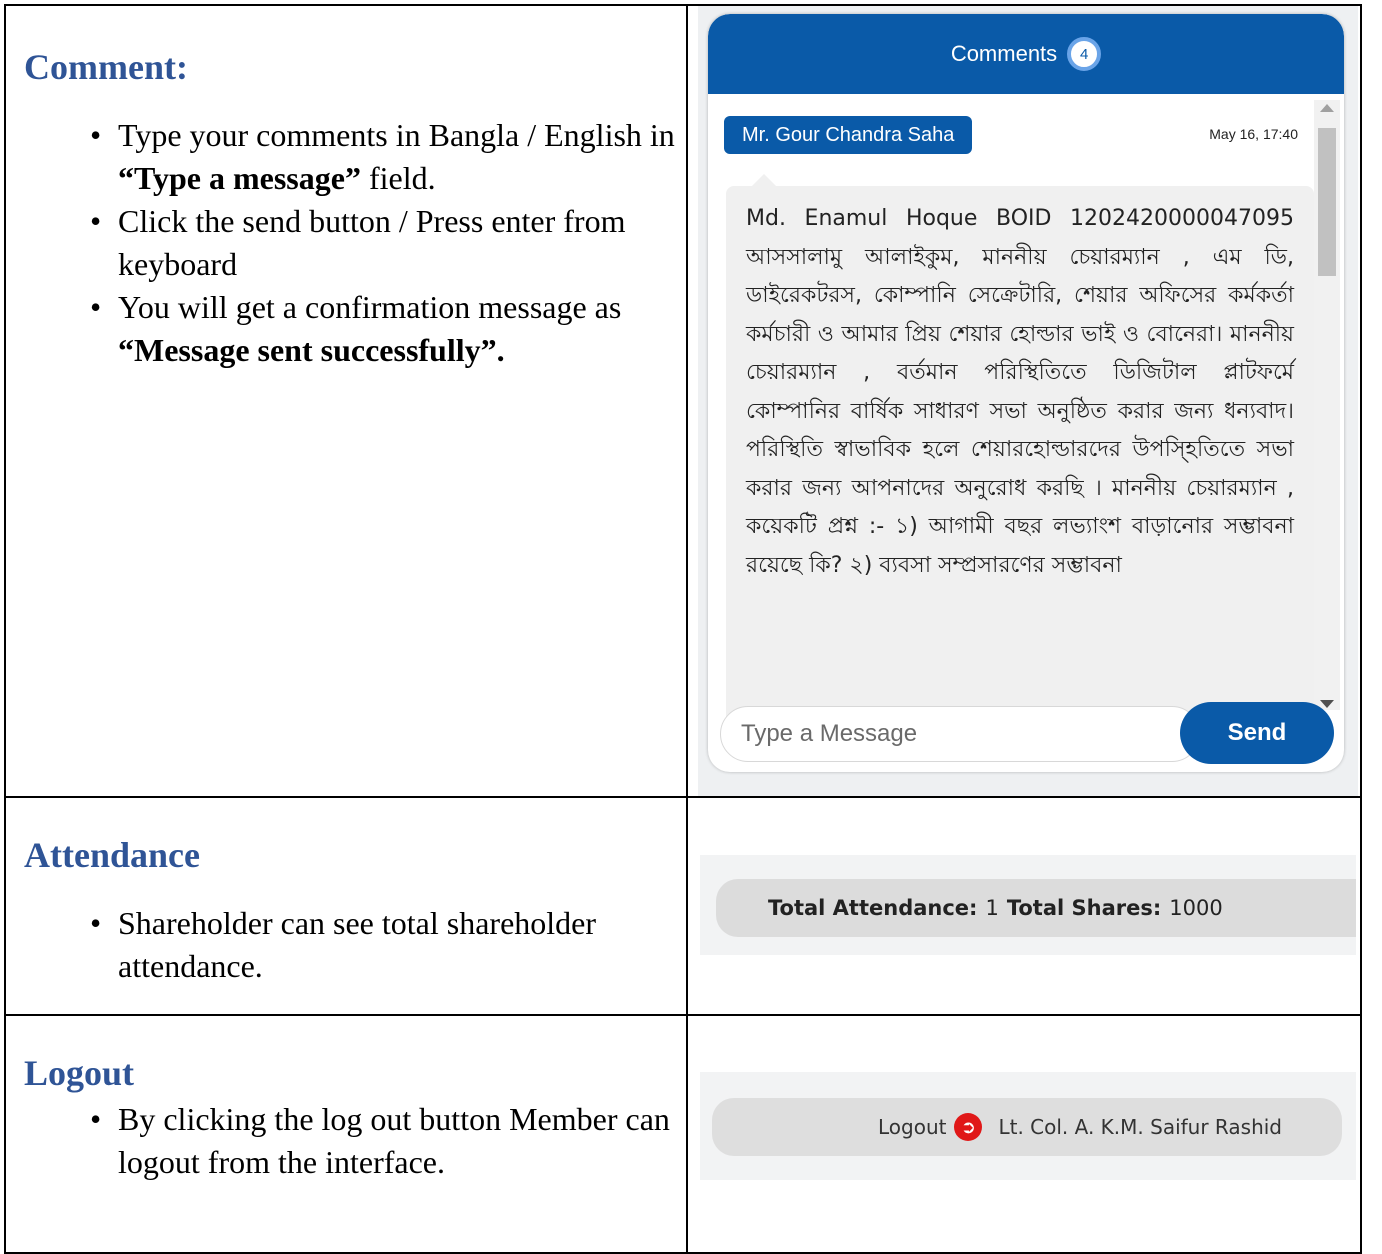  Describe the element at coordinates (912, 1127) in the screenshot. I see `logout-button-label: Logout` at that location.